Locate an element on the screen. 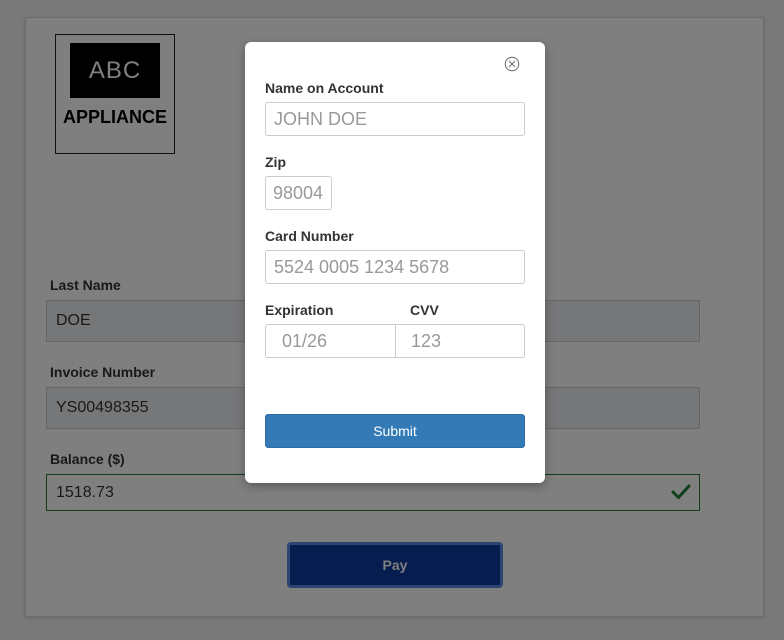  zip-label: Zip is located at coordinates (275, 162).